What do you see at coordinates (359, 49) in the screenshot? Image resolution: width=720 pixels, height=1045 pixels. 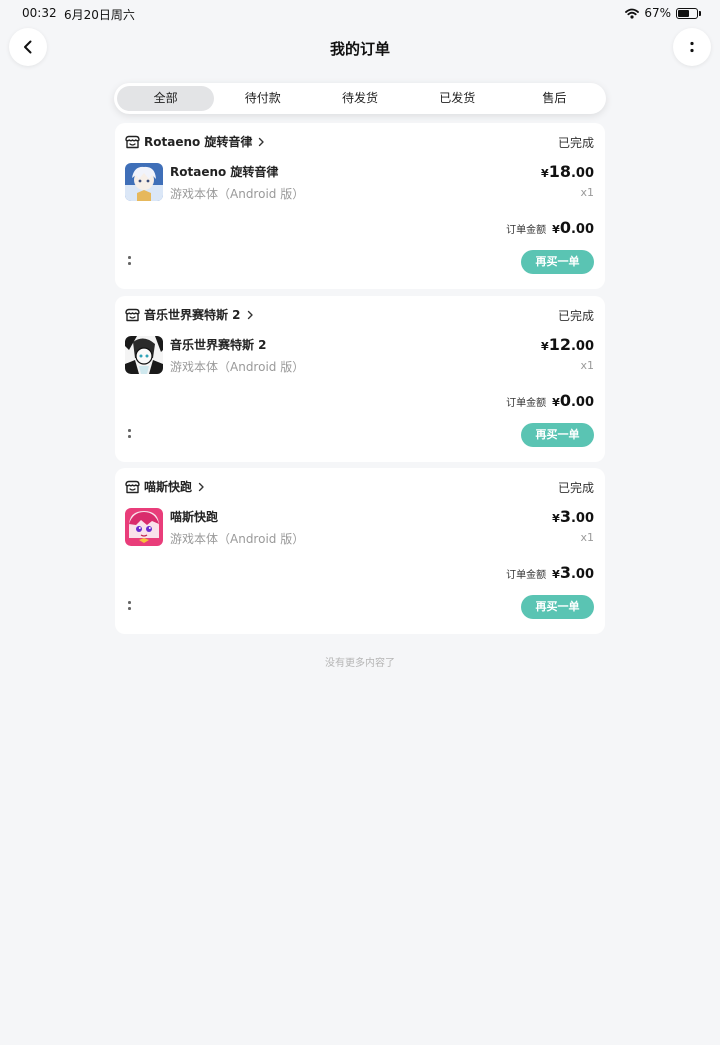 I see `page-title: 我的订单` at bounding box center [359, 49].